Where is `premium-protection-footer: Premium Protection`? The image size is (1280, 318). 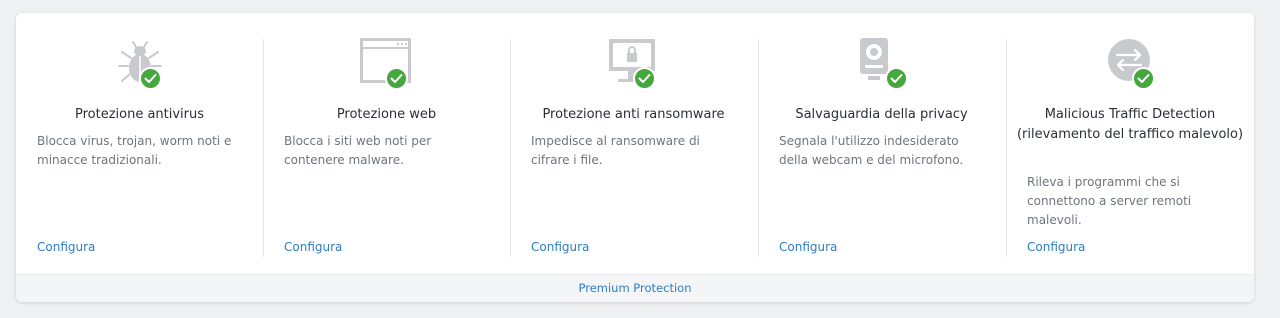 premium-protection-footer: Premium Protection is located at coordinates (635, 288).